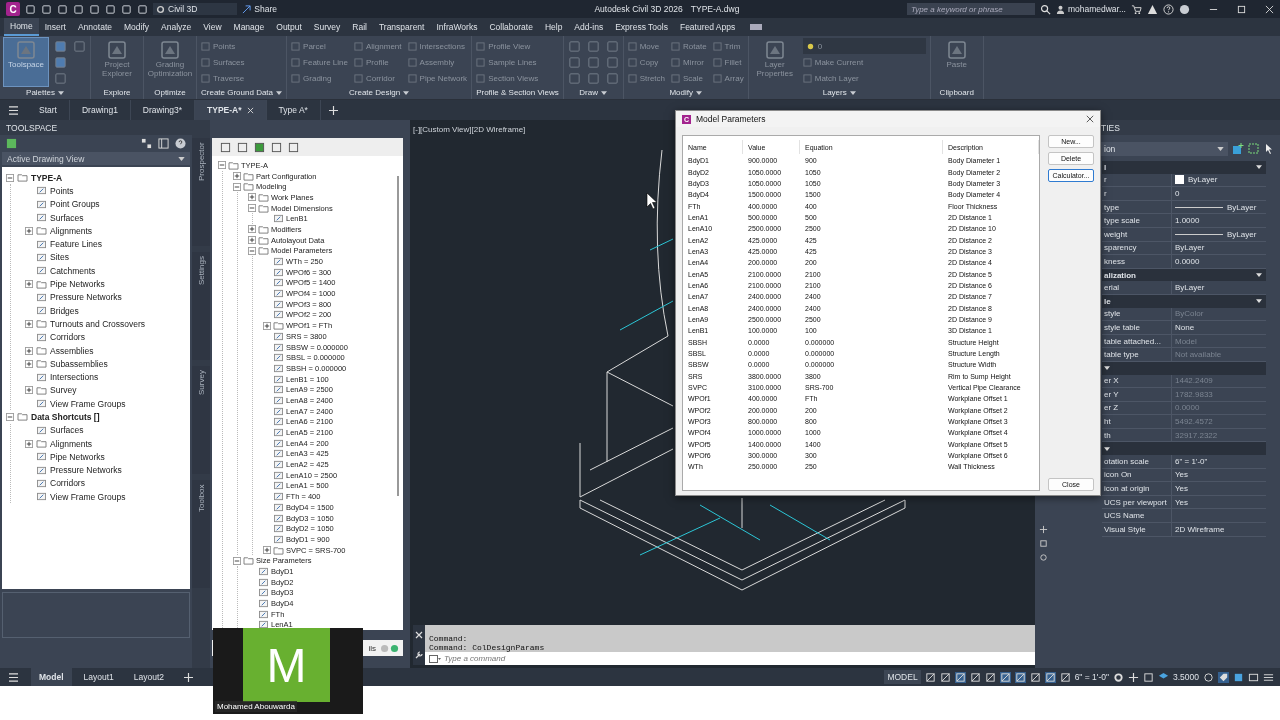  Describe the element at coordinates (59, 257) in the screenshot. I see `tree-item: Sites` at that location.